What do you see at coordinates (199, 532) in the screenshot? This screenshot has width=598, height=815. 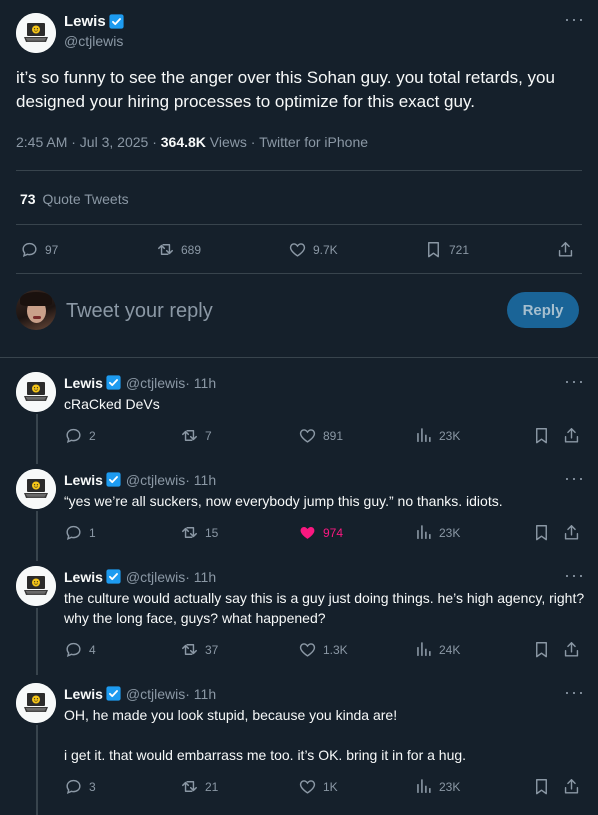 I see `retweet-action: 15` at bounding box center [199, 532].